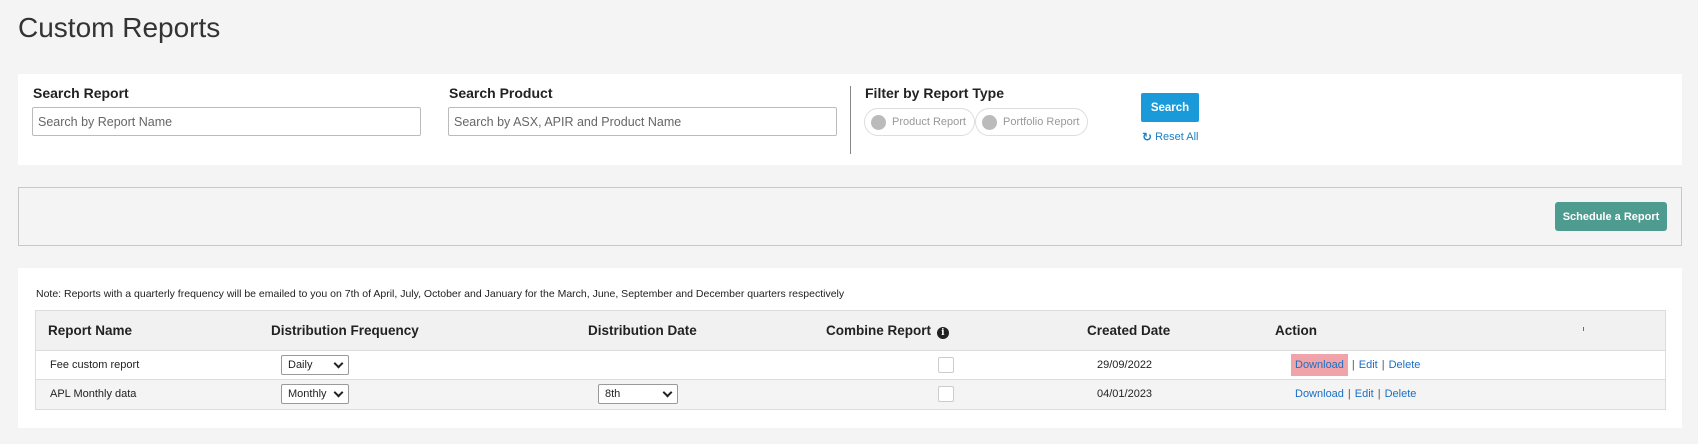 The width and height of the screenshot is (1698, 444). I want to click on refresh-icon: ↻, so click(1147, 137).